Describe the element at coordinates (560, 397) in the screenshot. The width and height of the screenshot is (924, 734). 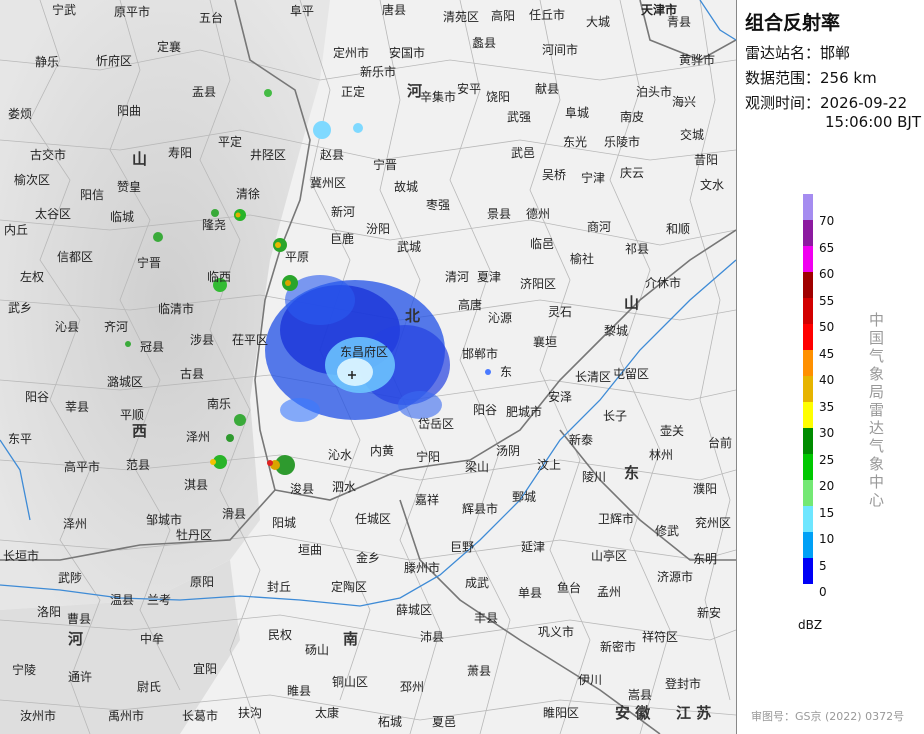
I see `place-label: 安泽` at that location.